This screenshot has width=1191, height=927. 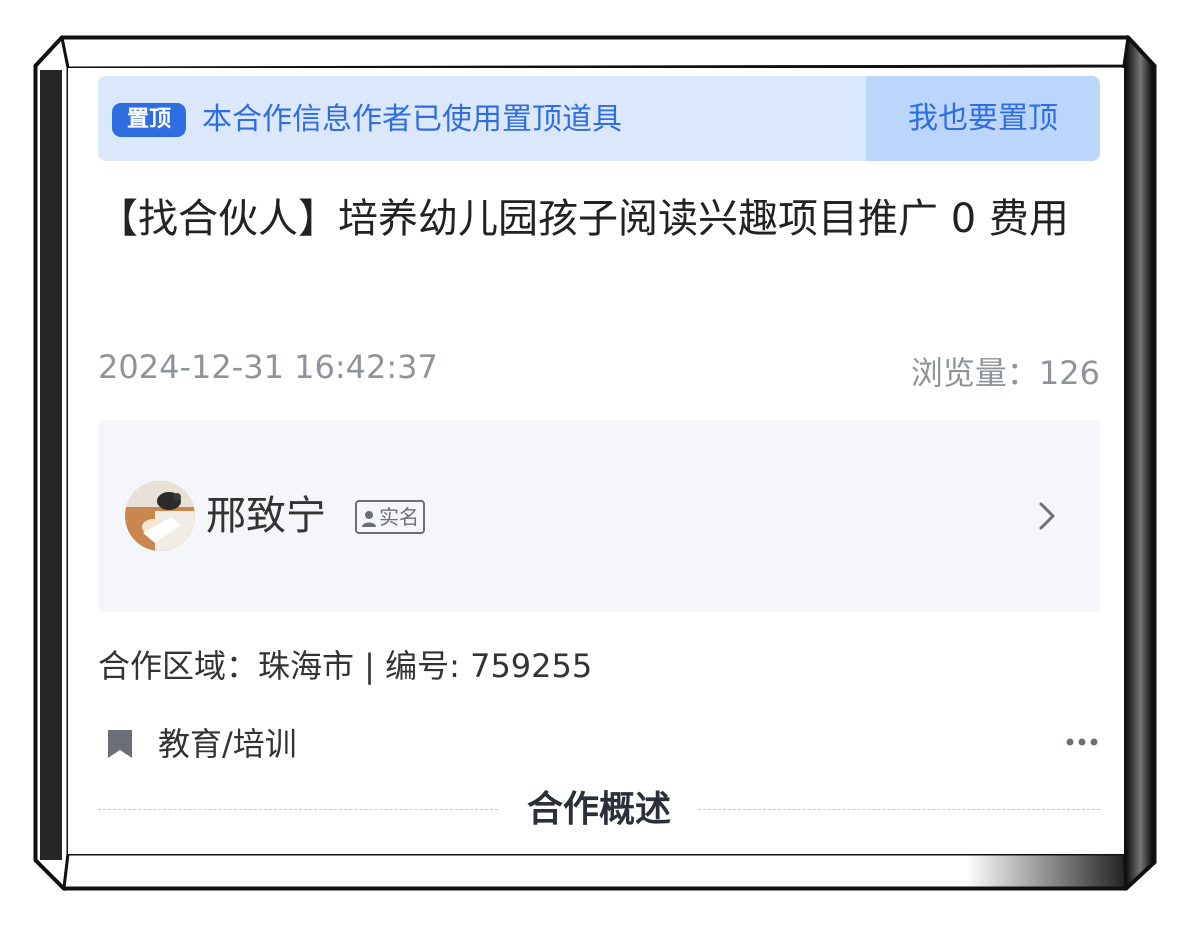 What do you see at coordinates (1005, 373) in the screenshot?
I see `view-count: 浏览量：126` at bounding box center [1005, 373].